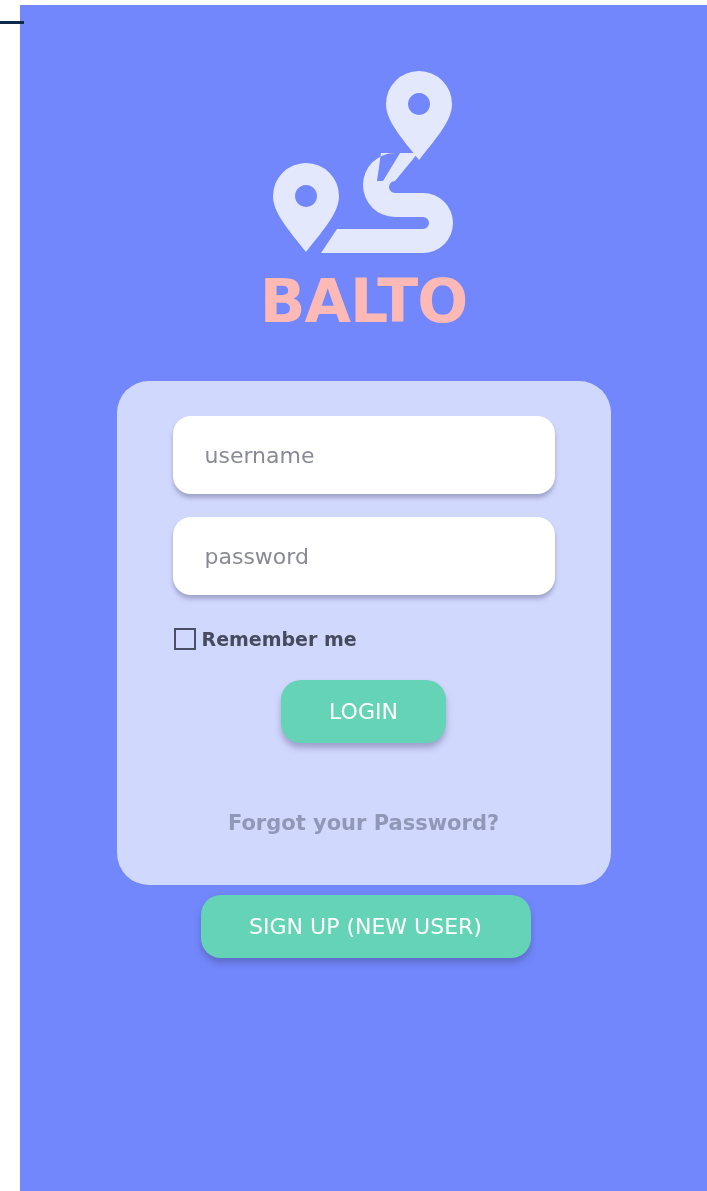 Image resolution: width=707 pixels, height=1191 pixels. Describe the element at coordinates (365, 926) in the screenshot. I see `sign-up-button: SIGN UP (NEW USER)` at that location.